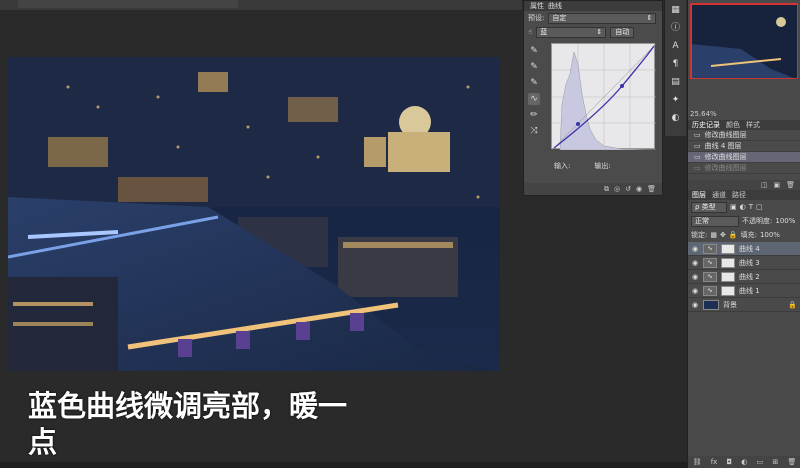  Describe the element at coordinates (676, 10) in the screenshot. I see `history-panel-icon: ▦` at that location.